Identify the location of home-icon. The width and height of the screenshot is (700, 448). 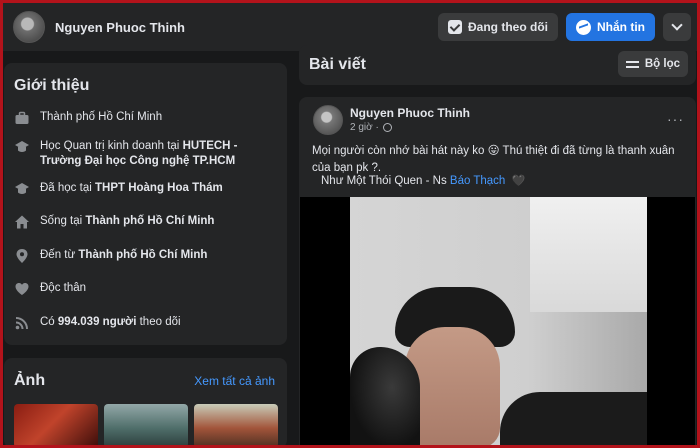
(22, 222).